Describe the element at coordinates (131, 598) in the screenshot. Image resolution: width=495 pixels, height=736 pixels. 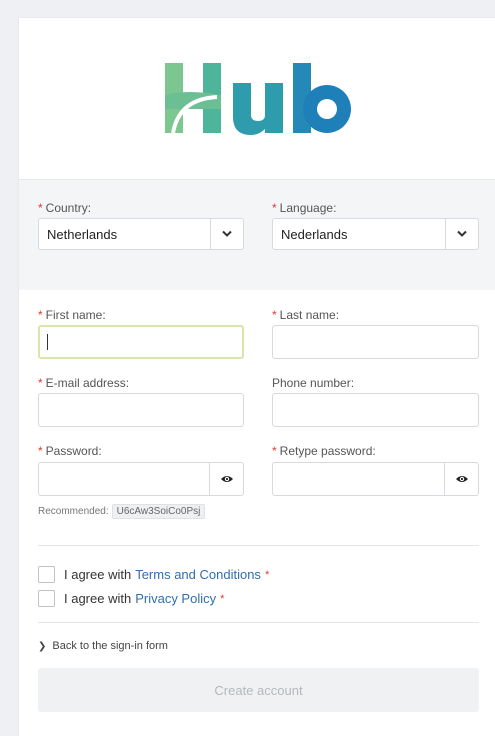
I see `privacy-agreement: I agree with Privacy Policy *` at that location.